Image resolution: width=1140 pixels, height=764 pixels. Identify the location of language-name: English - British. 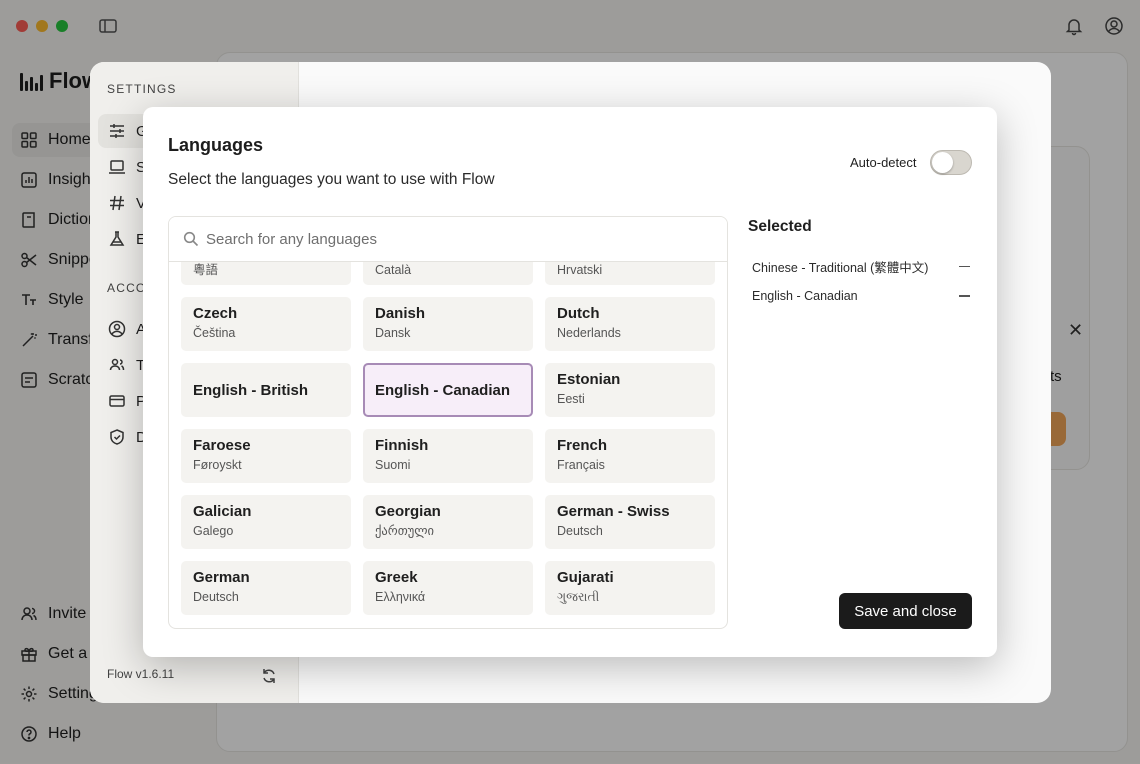
(251, 390).